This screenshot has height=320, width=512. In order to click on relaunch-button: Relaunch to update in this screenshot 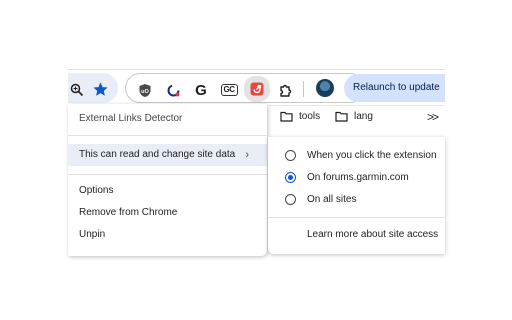, I will do `click(394, 88)`.